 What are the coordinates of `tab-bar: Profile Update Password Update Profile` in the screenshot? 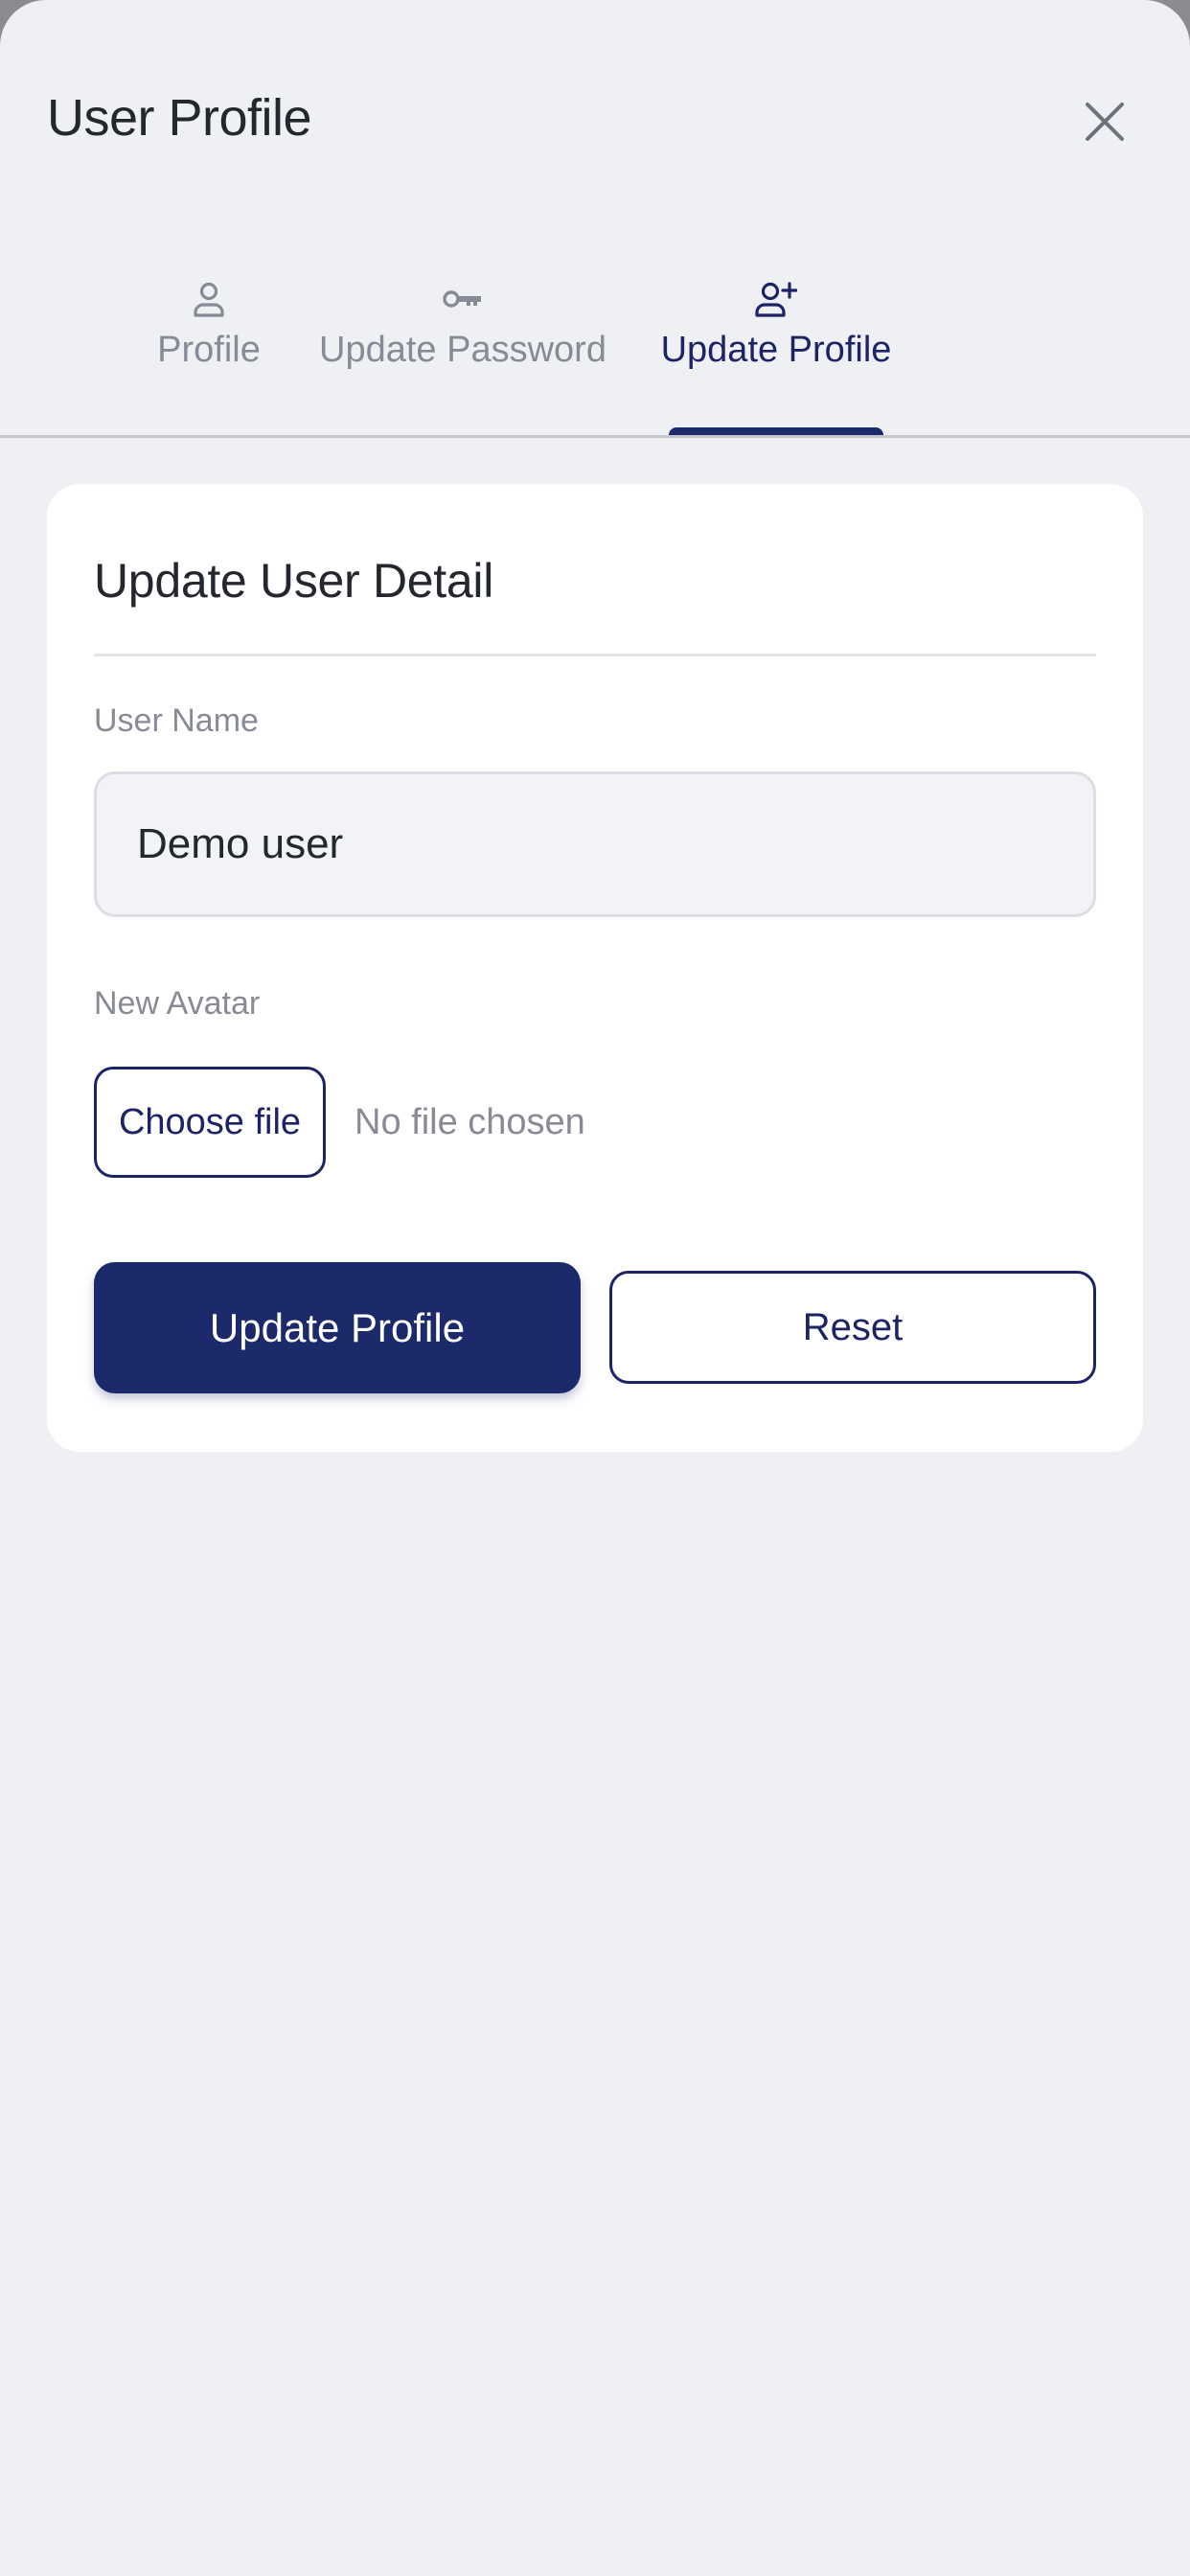 It's located at (595, 348).